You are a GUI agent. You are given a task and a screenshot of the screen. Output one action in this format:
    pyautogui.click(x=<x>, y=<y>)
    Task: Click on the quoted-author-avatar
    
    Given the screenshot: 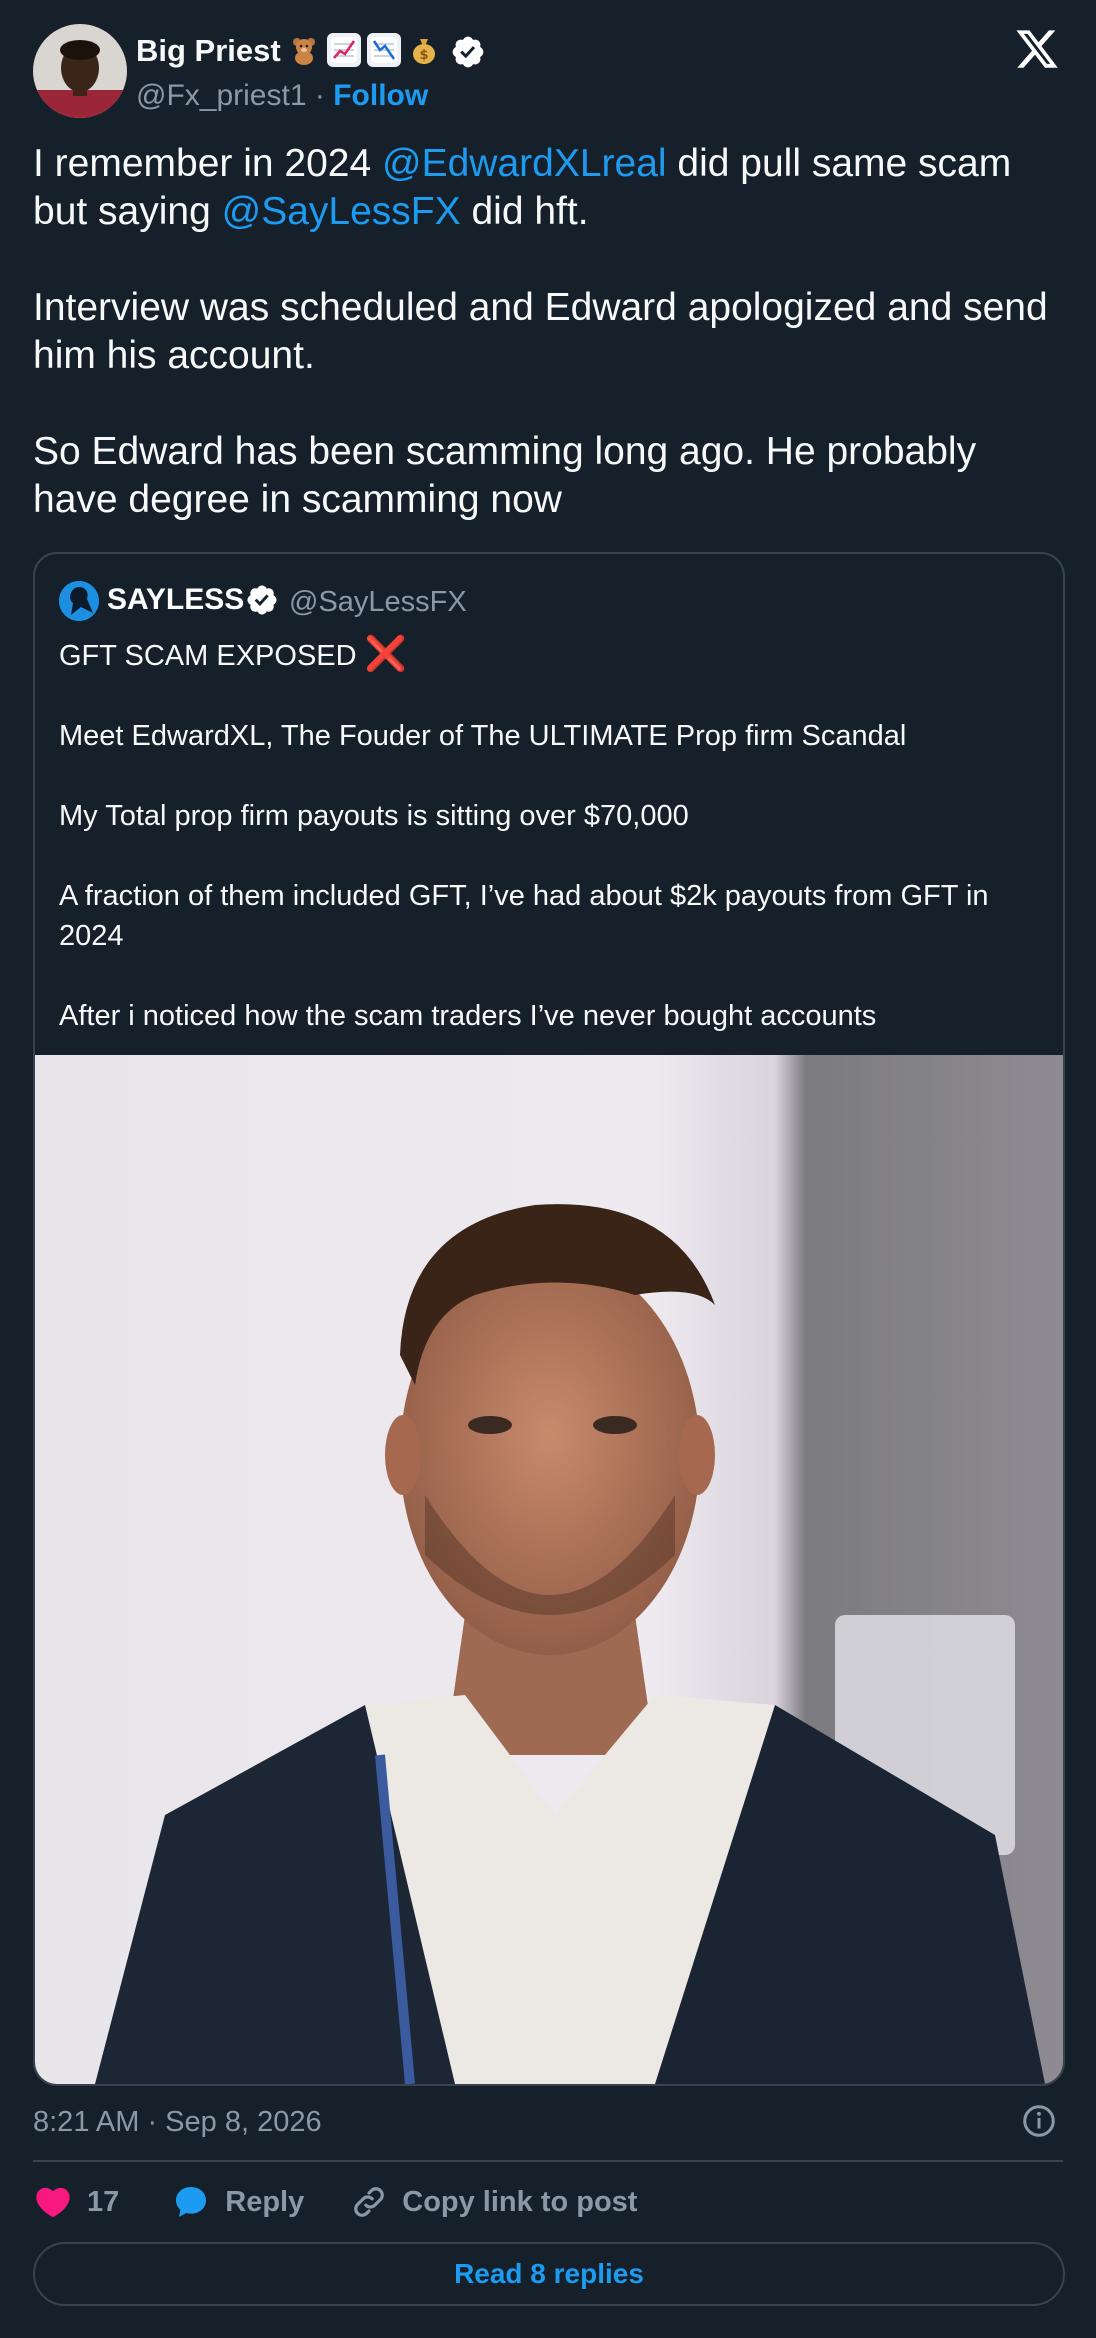 What is the action you would take?
    pyautogui.click(x=79, y=601)
    